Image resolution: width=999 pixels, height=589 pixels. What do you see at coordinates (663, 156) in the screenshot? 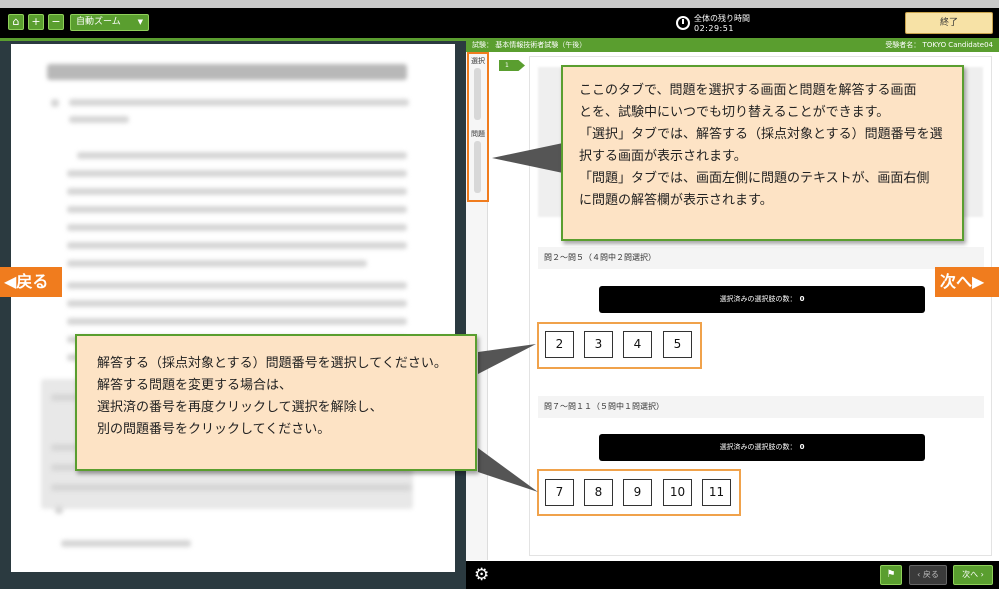
I see `callout-line: 択する画面が表示されます。` at bounding box center [663, 156].